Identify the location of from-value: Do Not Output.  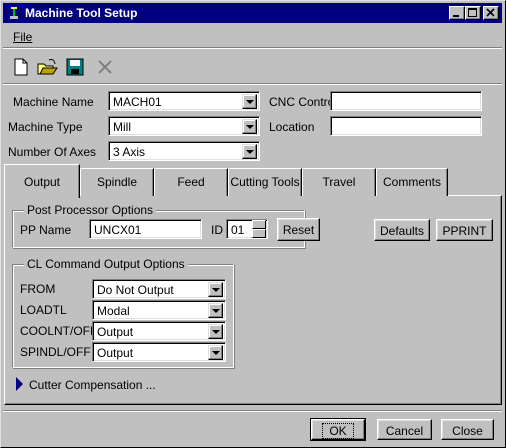
(135, 290).